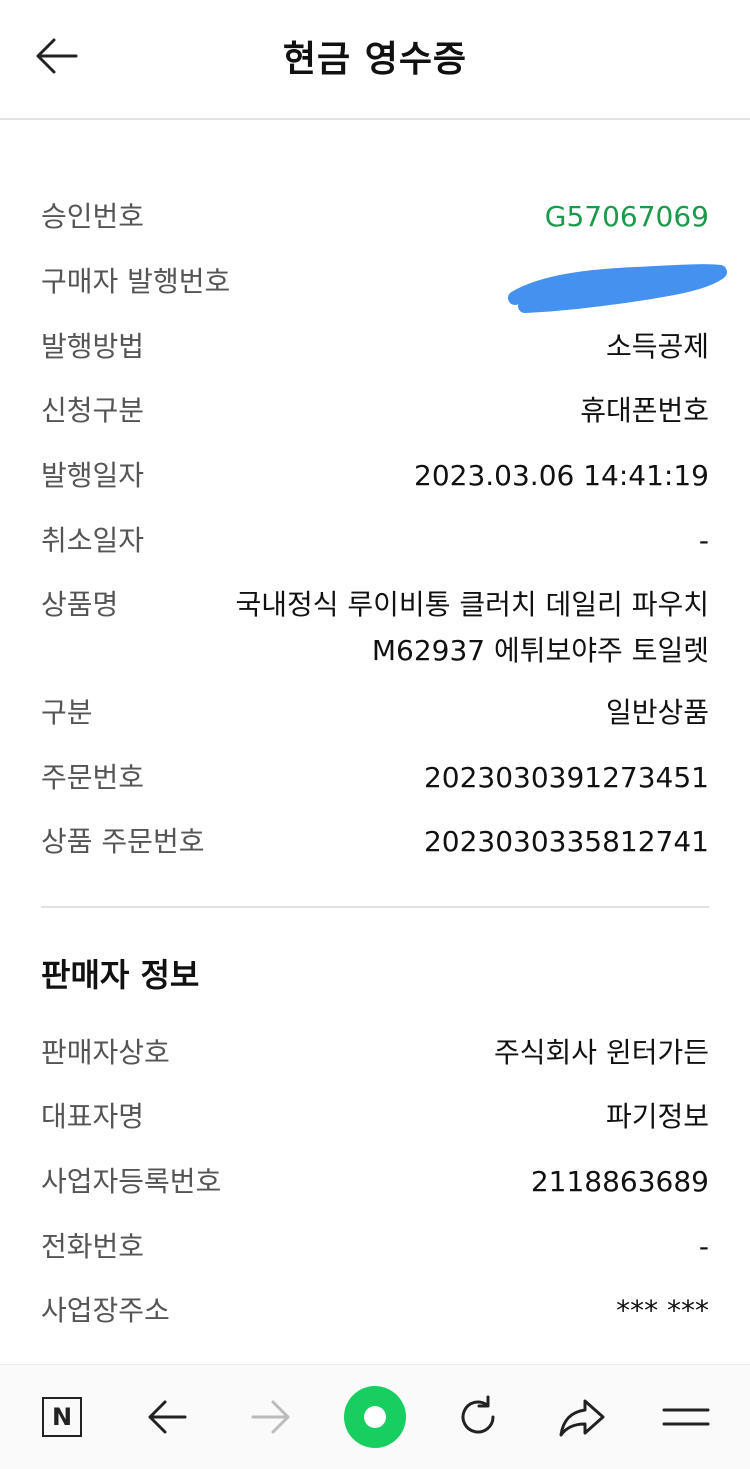 The width and height of the screenshot is (750, 1469). I want to click on buyer-issue-number-label: 구매자 발행번호, so click(136, 281).